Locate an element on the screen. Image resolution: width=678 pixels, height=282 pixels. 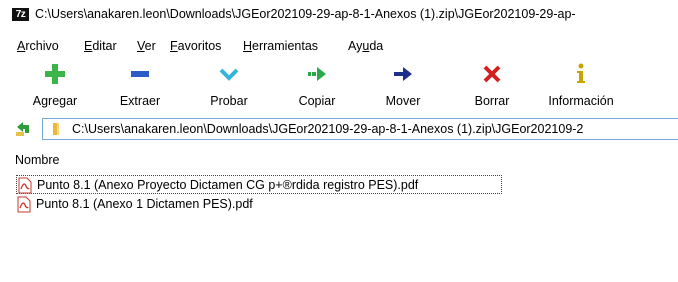
add-button: Agregar is located at coordinates (55, 87).